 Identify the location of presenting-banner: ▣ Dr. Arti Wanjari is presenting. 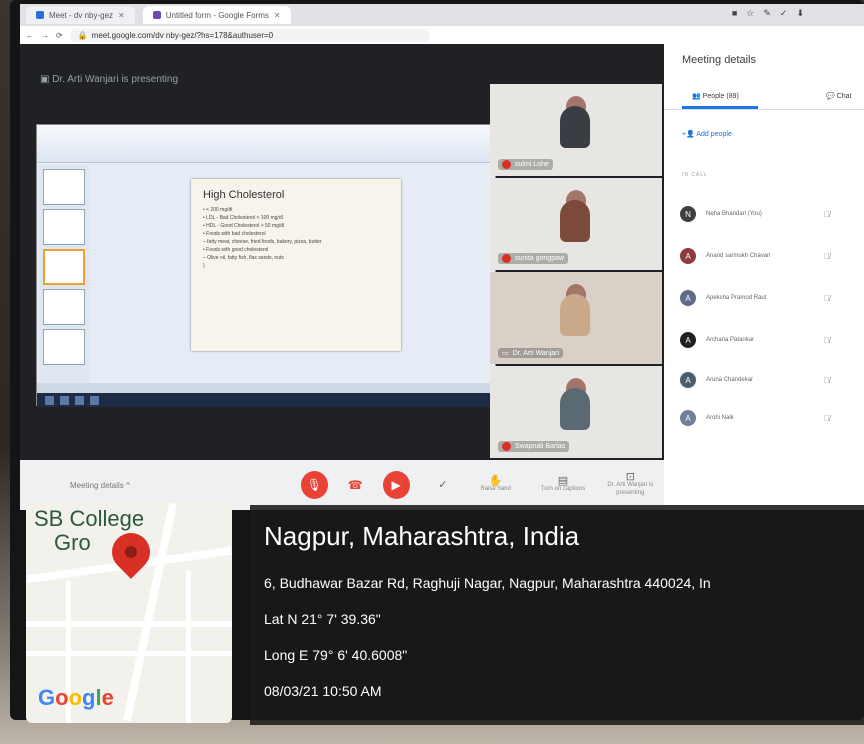
(109, 79).